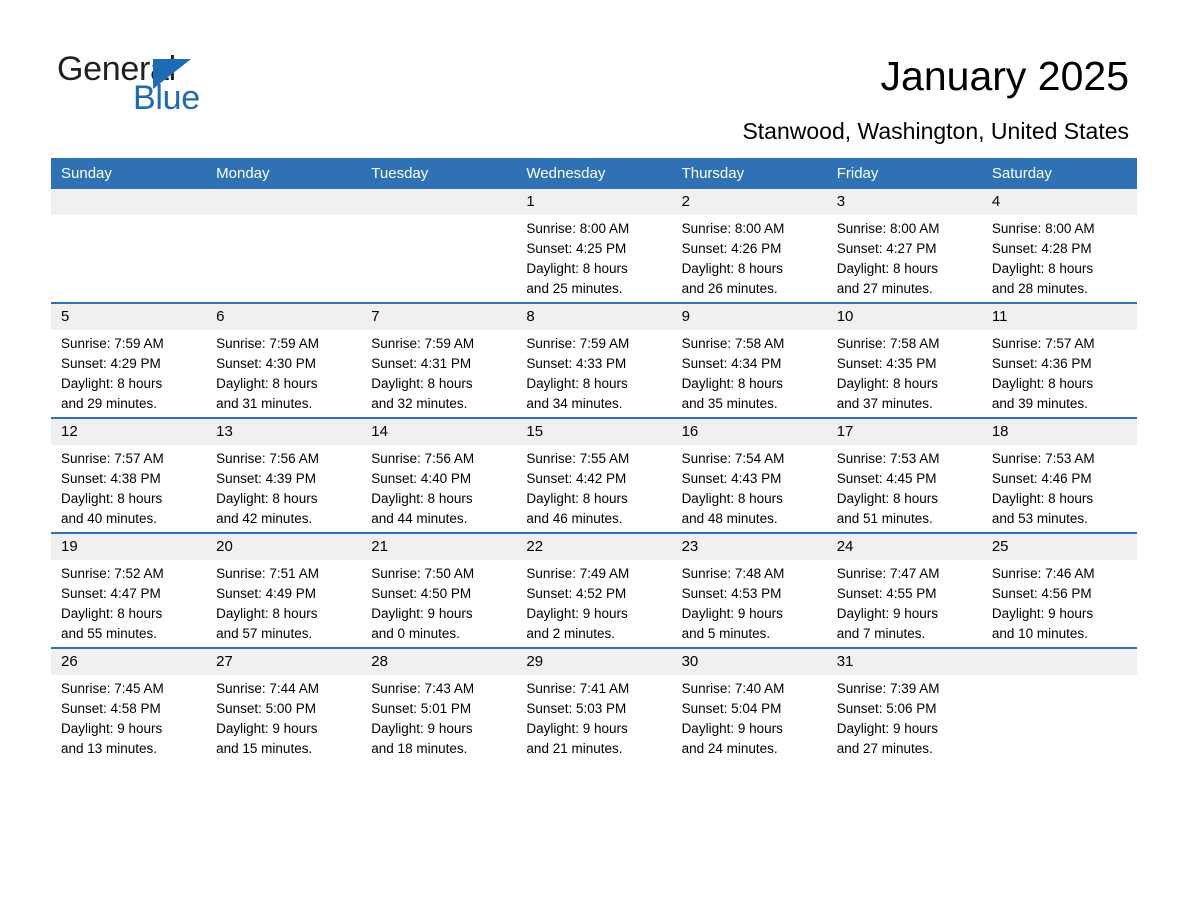  I want to click on weekday-header-wednesday: Wednesday, so click(594, 173).